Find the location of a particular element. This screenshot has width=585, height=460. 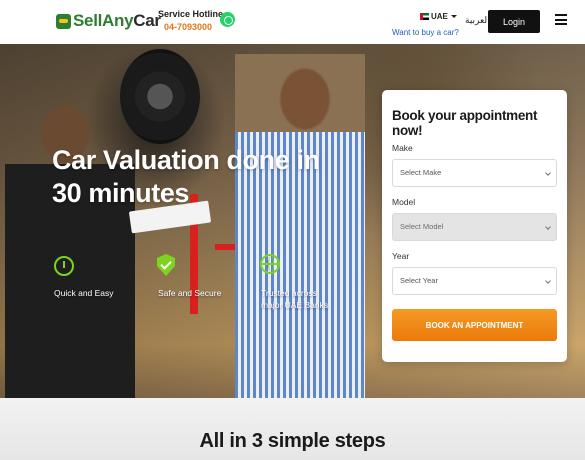

service-hotline: Service Hotline 04-7093000 is located at coordinates (191, 20).